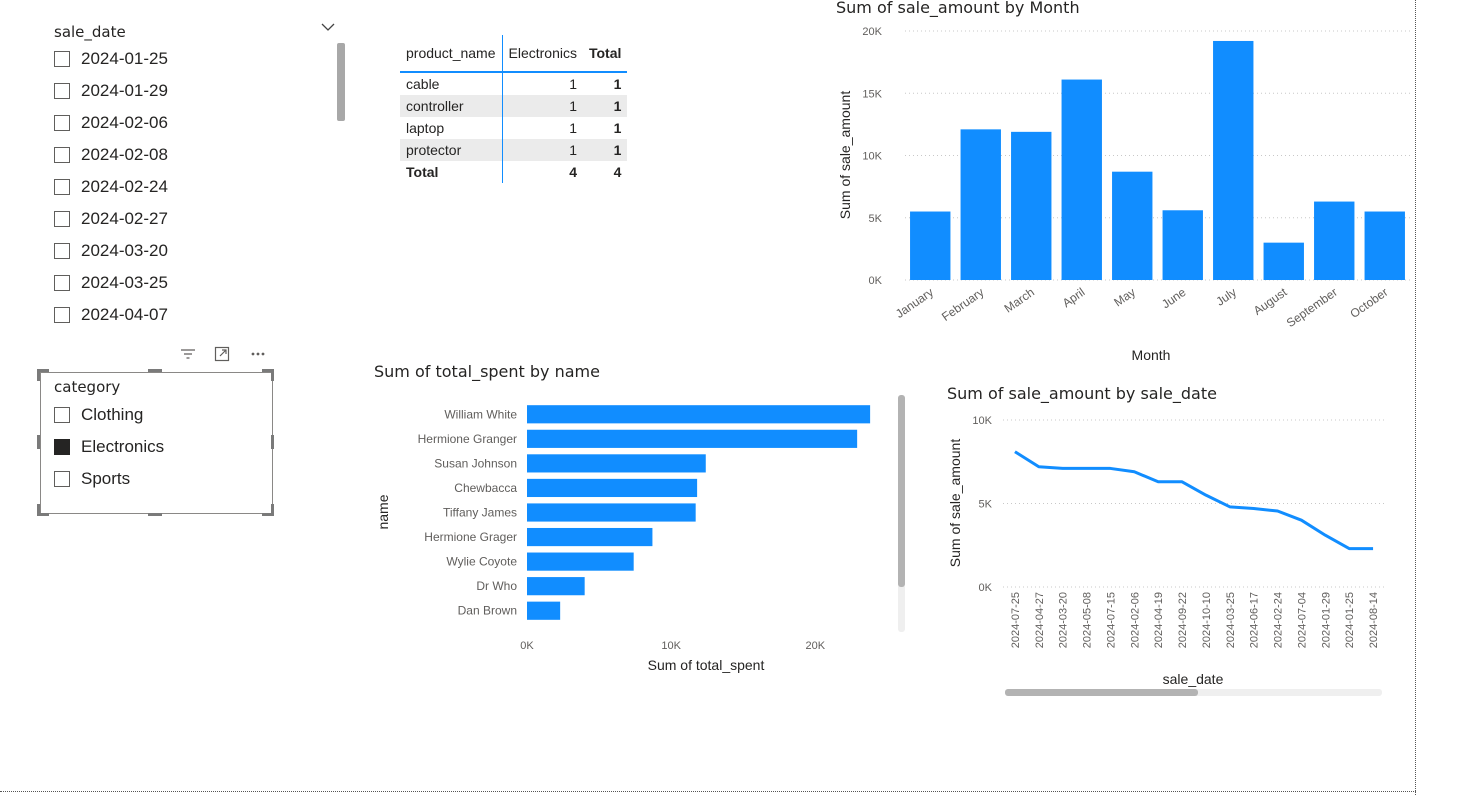 The image size is (1467, 795). I want to click on series-line, so click(1194, 500).